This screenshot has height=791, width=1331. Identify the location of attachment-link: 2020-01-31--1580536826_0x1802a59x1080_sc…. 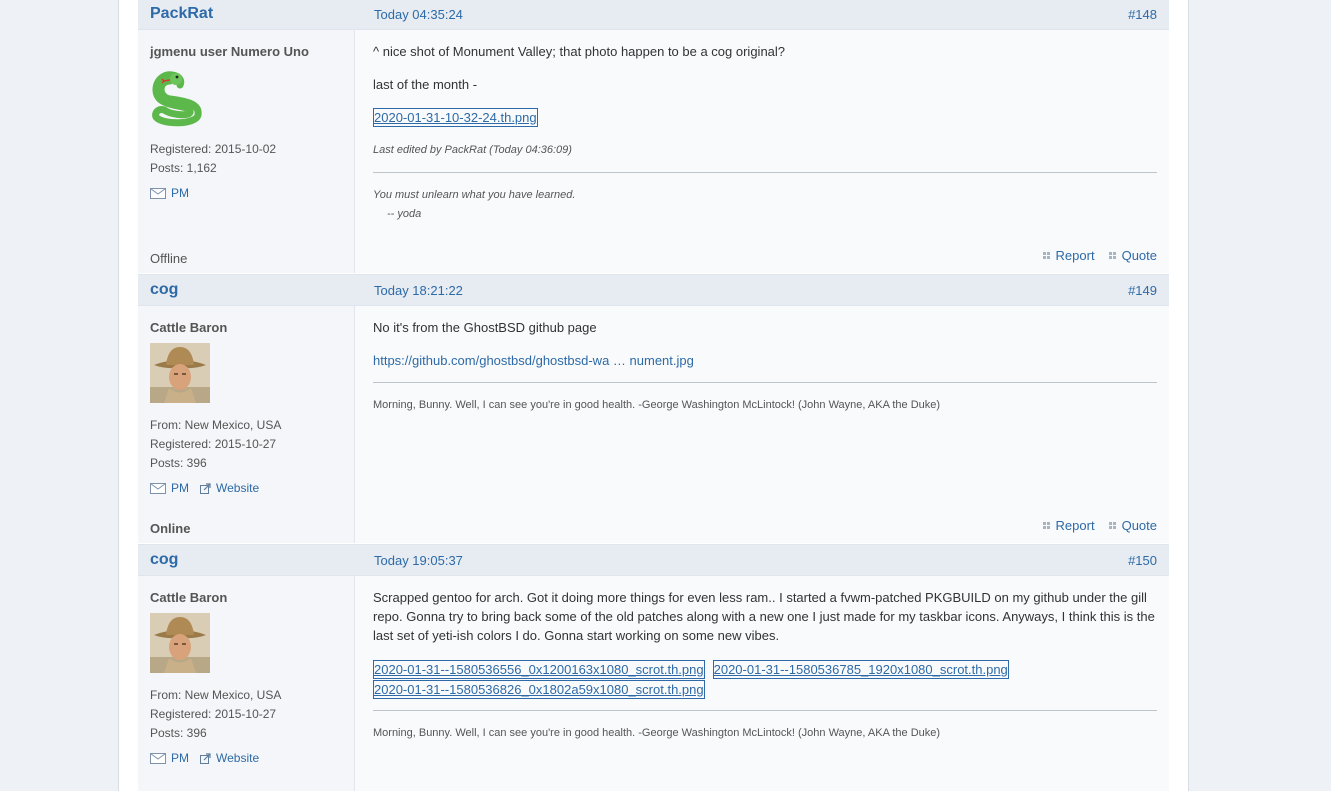
(539, 689).